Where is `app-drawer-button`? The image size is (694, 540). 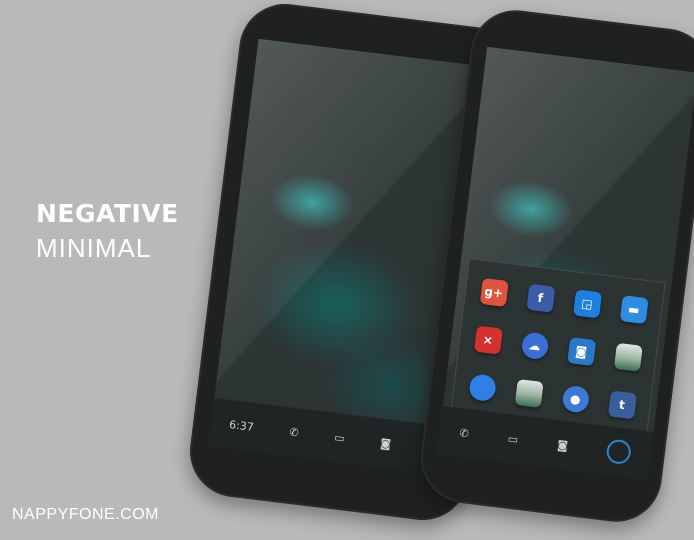 app-drawer-button is located at coordinates (619, 452).